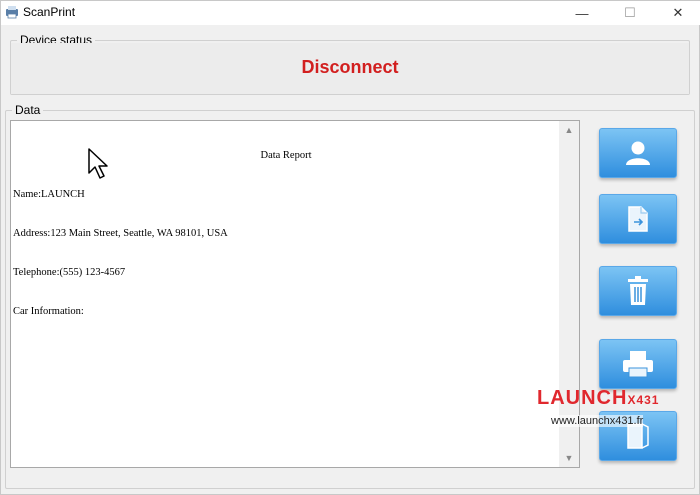  I want to click on scroll-down-arrow-icon: ▼, so click(569, 458).